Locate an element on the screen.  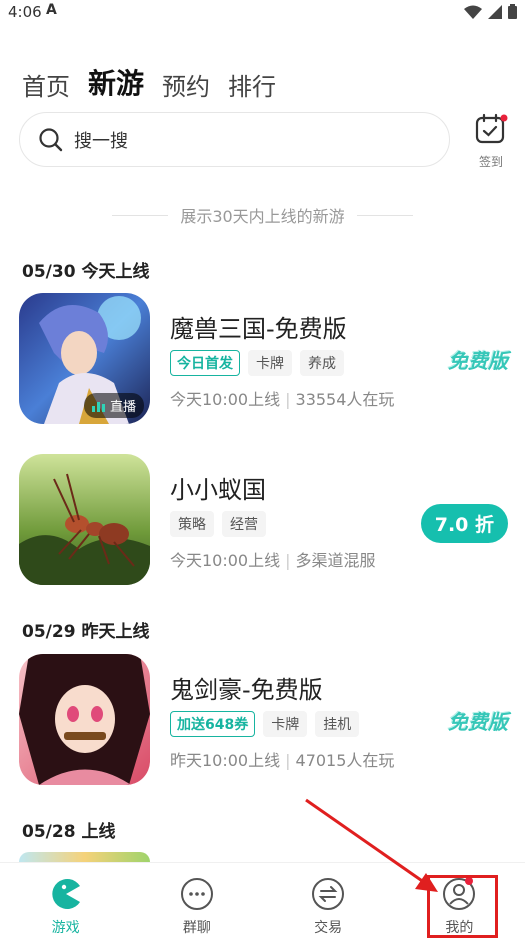
battery-icon is located at coordinates (512, 11).